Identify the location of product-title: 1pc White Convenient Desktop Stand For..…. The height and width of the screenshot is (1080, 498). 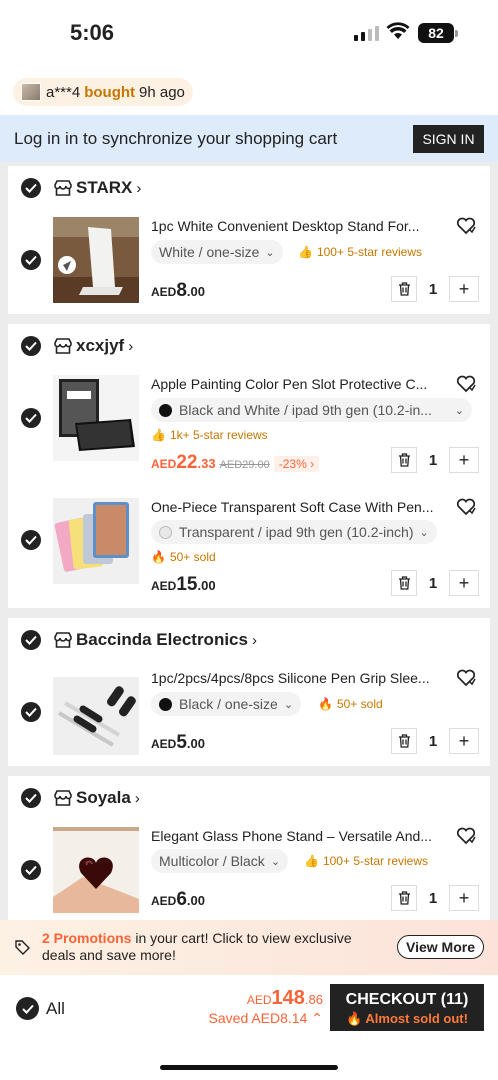
(292, 226).